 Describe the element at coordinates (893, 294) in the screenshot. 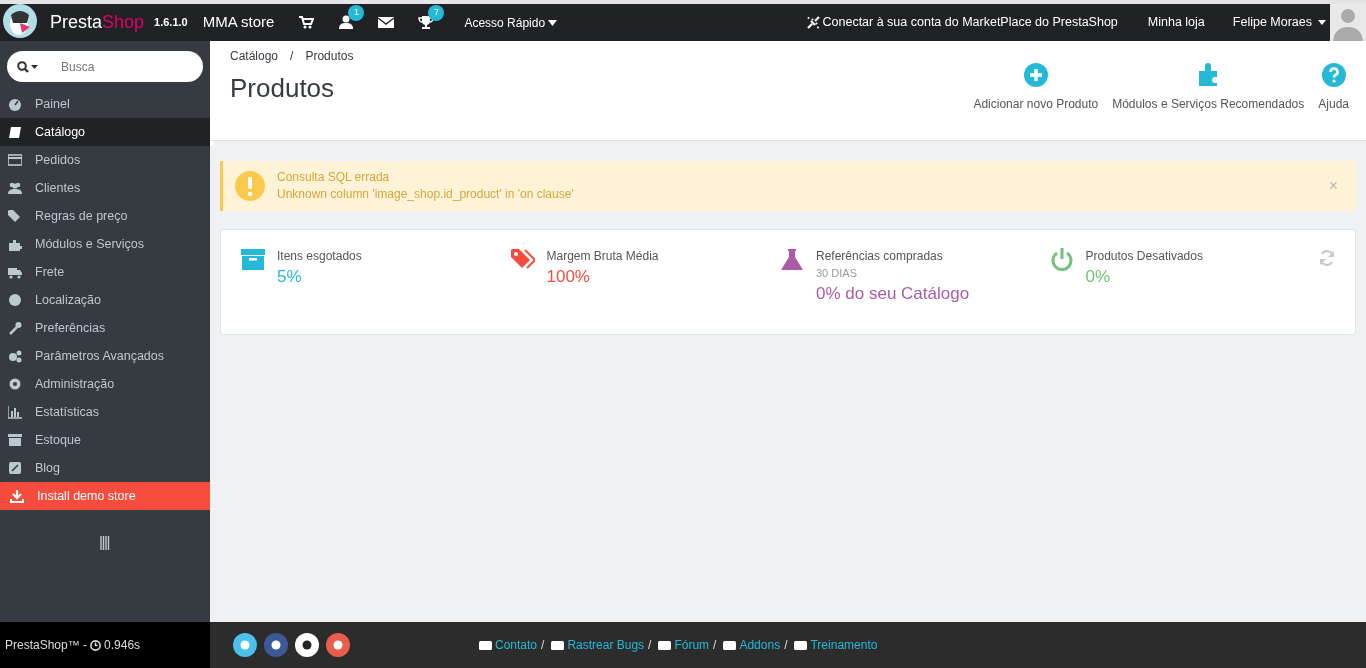

I see `kpi-value: 0% do seu Catálogo` at that location.